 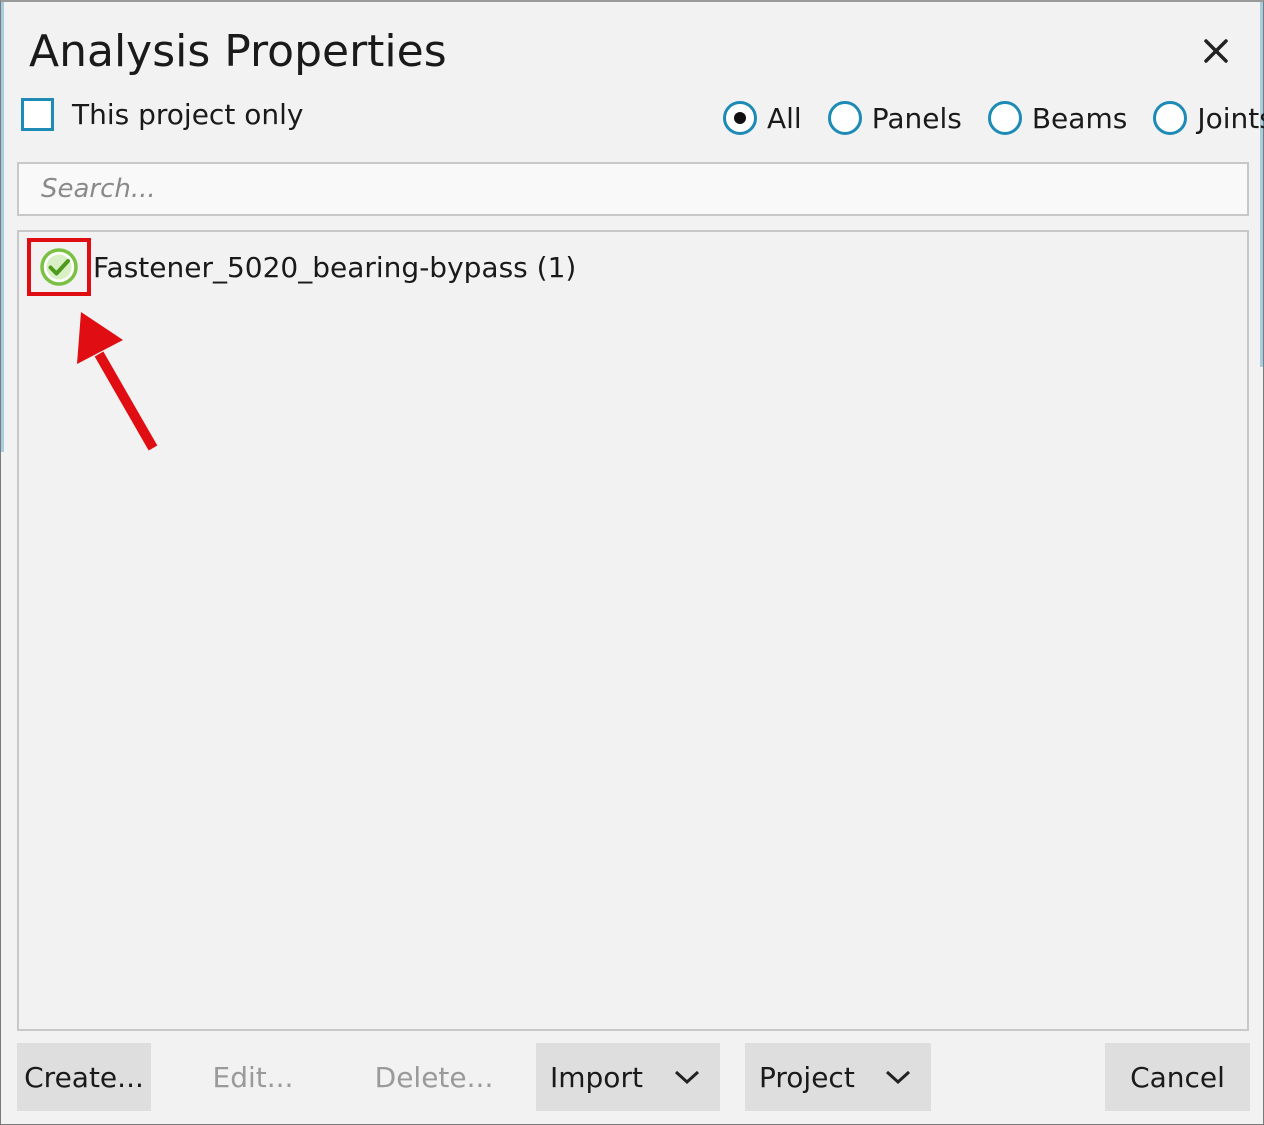 What do you see at coordinates (238, 51) in the screenshot?
I see `dialog-title: Analysis Properties` at bounding box center [238, 51].